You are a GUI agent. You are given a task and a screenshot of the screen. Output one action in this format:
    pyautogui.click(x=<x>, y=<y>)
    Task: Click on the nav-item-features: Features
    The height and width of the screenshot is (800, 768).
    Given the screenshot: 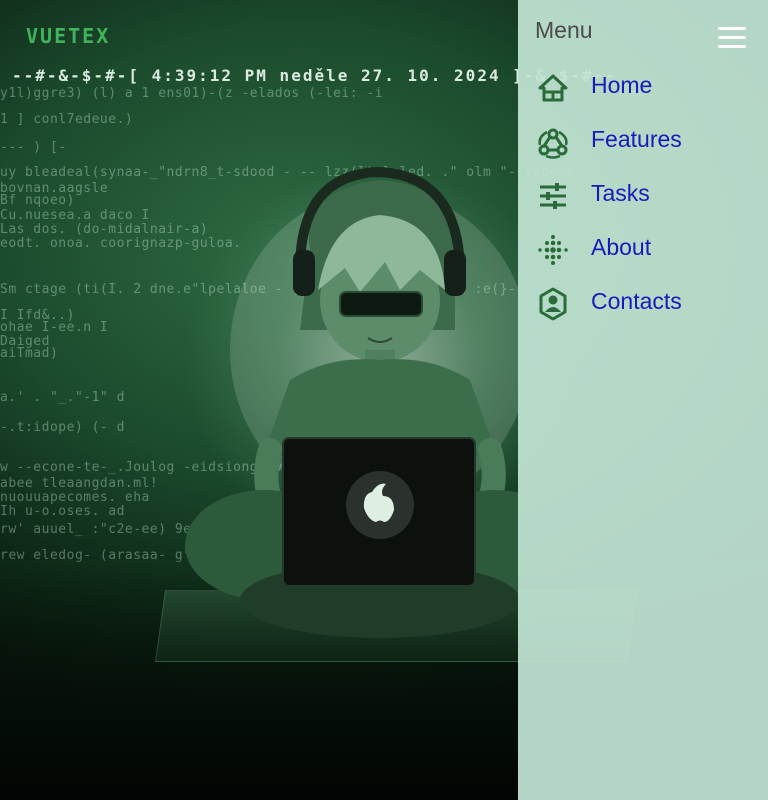 What is the action you would take?
    pyautogui.click(x=643, y=141)
    